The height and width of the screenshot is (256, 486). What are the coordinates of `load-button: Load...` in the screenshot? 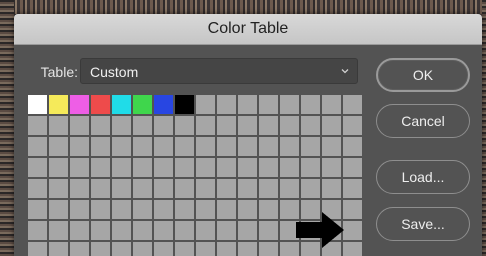 It's located at (423, 177).